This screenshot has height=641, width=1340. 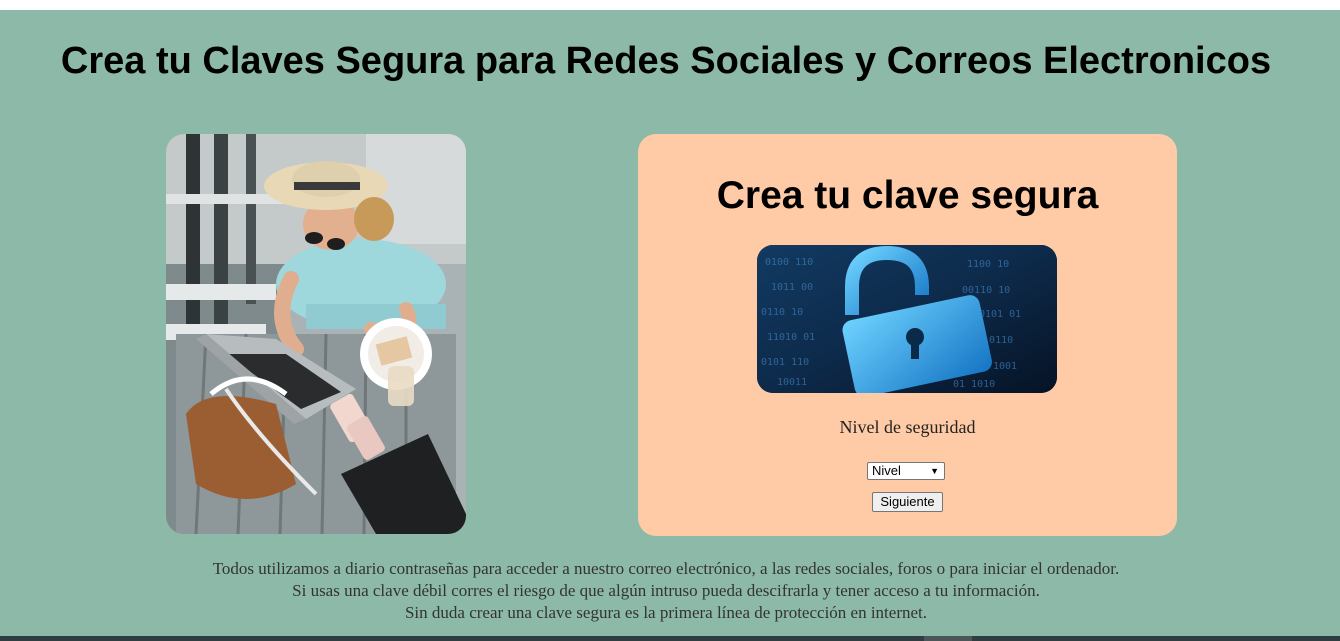 What do you see at coordinates (986, 290) in the screenshot?
I see `svg-text: 00110 10` at bounding box center [986, 290].